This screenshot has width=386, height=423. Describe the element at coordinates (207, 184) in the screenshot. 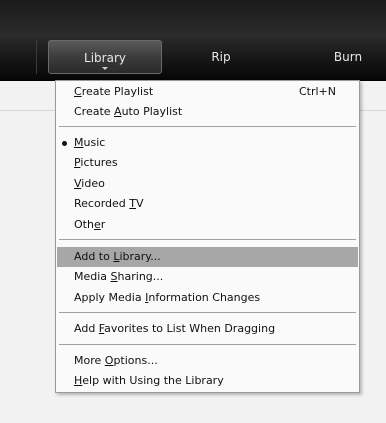

I see `menu-item-video: Video` at that location.